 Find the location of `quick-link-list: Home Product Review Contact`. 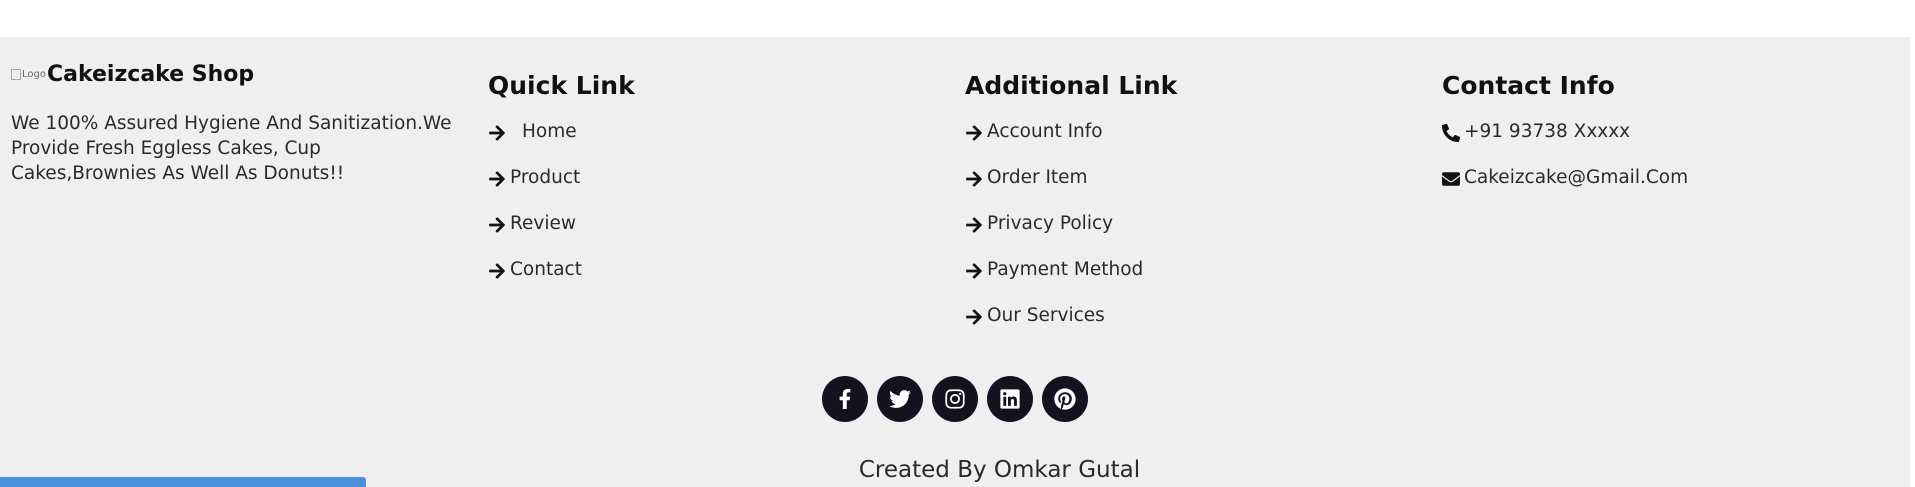

quick-link-list: Home Product Review Contact is located at coordinates (535, 213).